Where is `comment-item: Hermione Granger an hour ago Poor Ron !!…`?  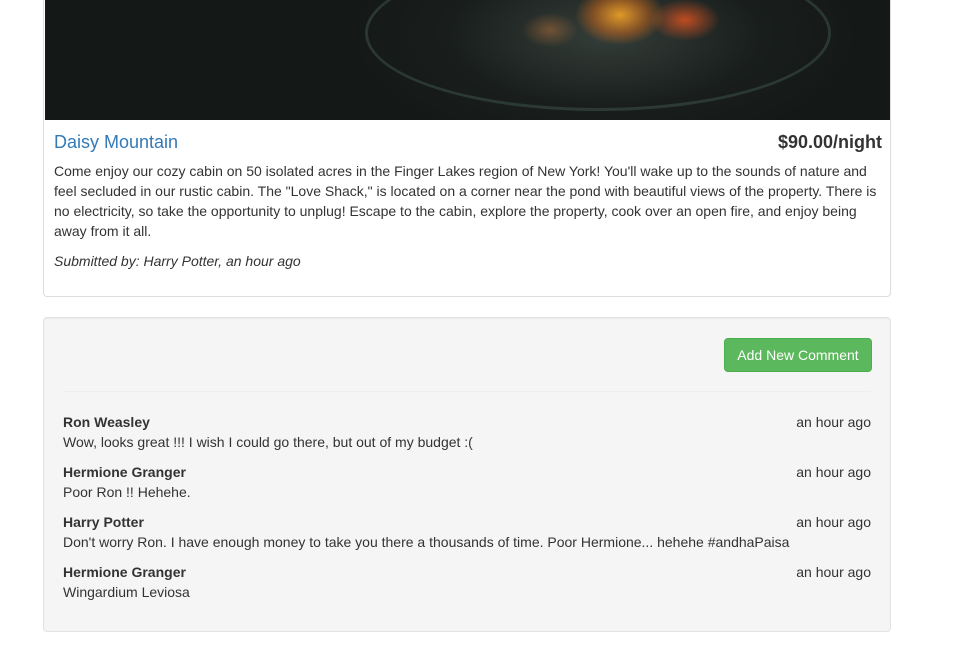
comment-item: Hermione Granger an hour ago Poor Ron !!… is located at coordinates (467, 487).